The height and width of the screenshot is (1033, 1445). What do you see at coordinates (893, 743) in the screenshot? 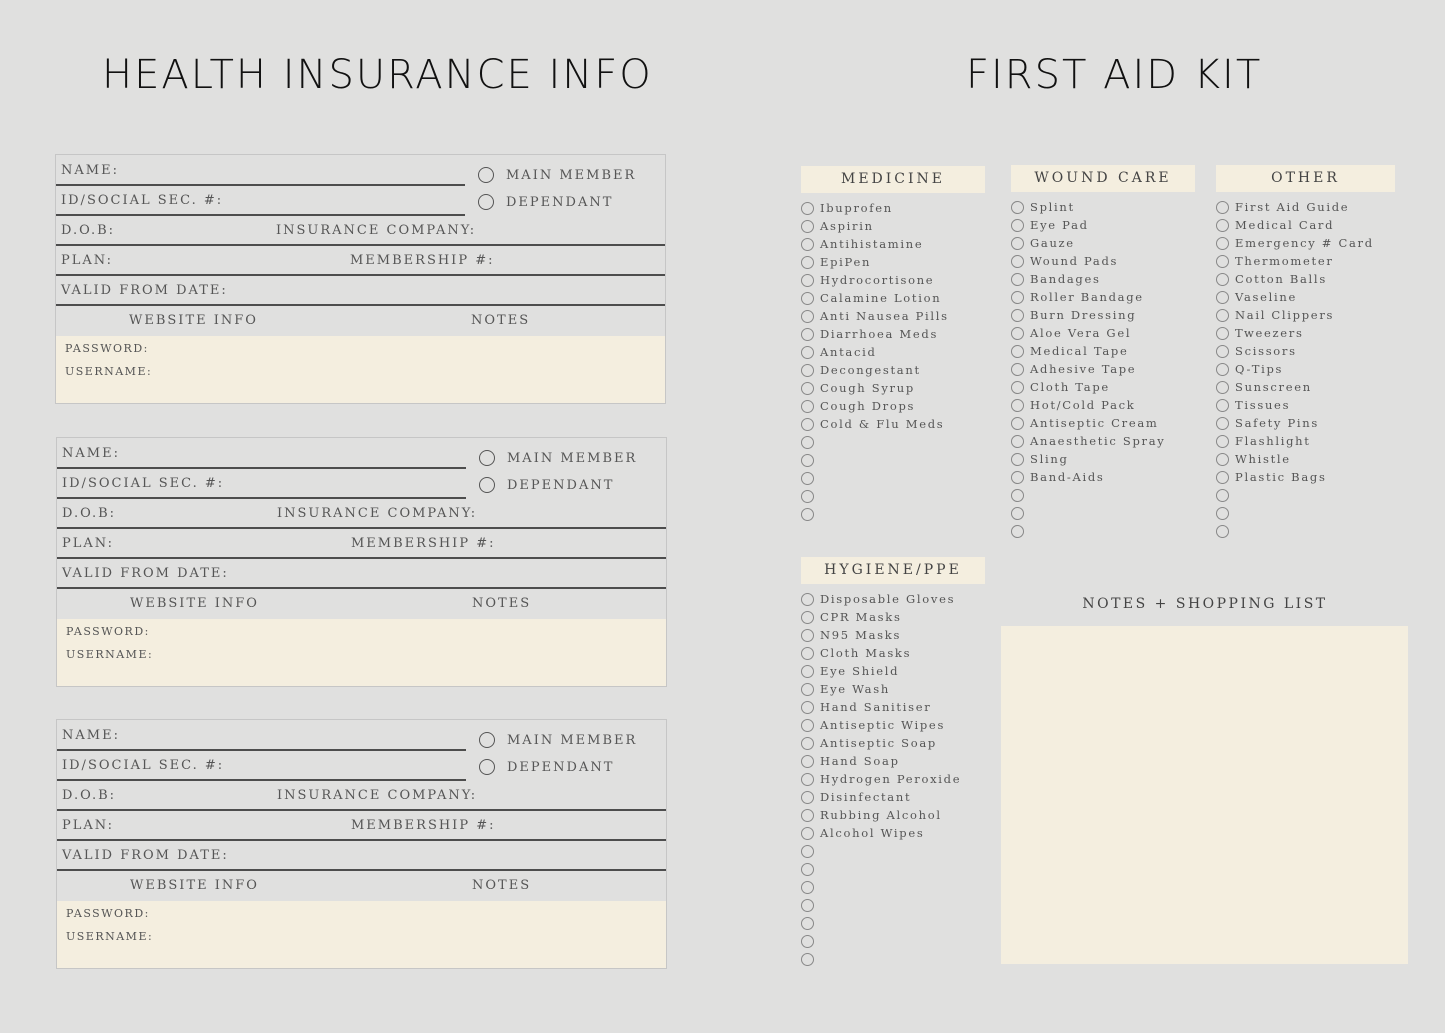
I see `checklist-item: Antiseptic Soap` at bounding box center [893, 743].